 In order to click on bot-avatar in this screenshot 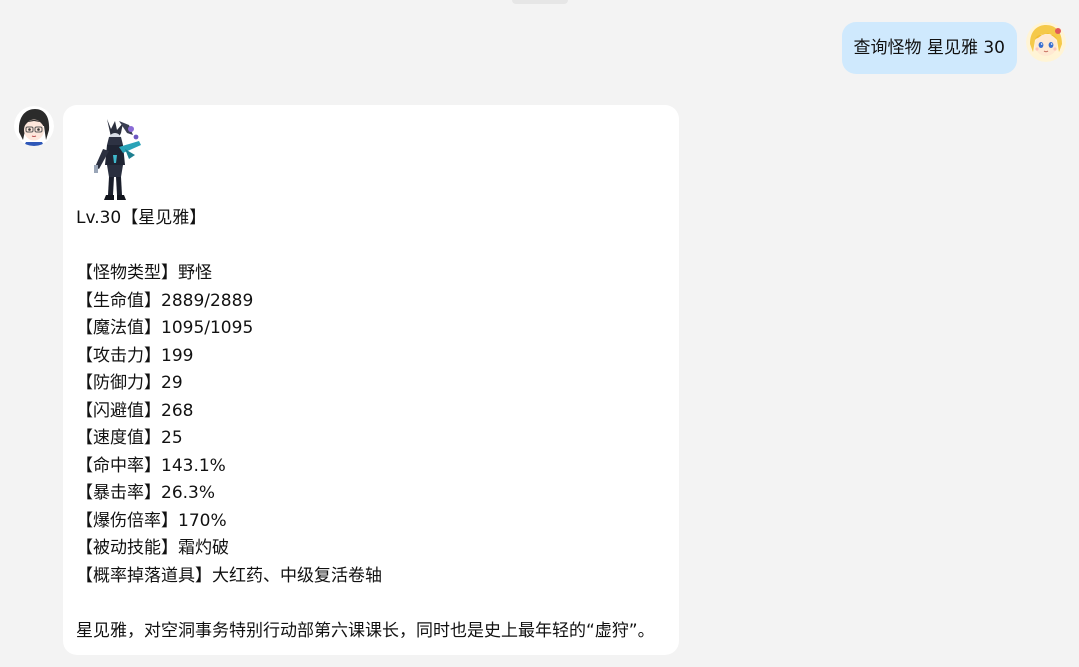, I will do `click(34, 126)`.